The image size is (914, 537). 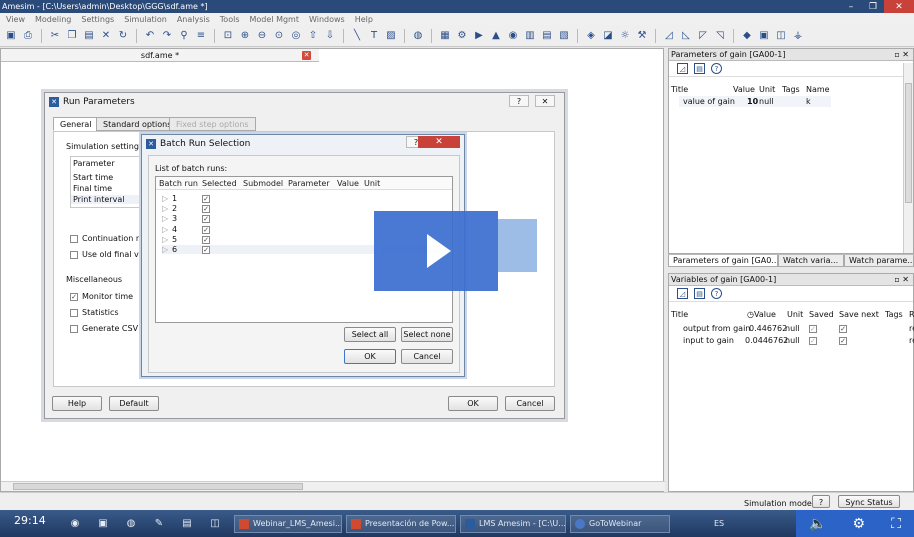 I want to click on menu-modeling: Modeling, so click(x=53, y=19).